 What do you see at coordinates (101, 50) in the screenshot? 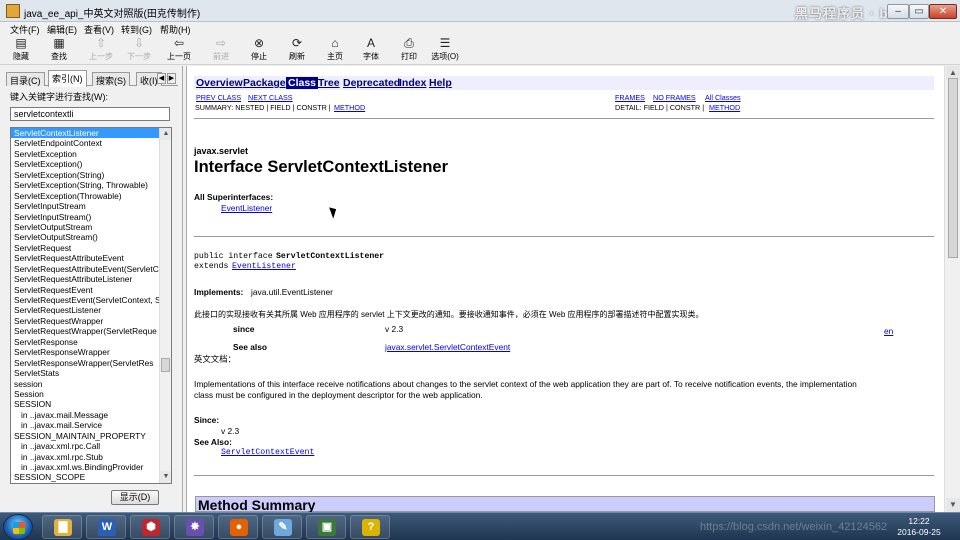
I see `toolbar-button-2: ⇧ 上一步` at bounding box center [101, 50].